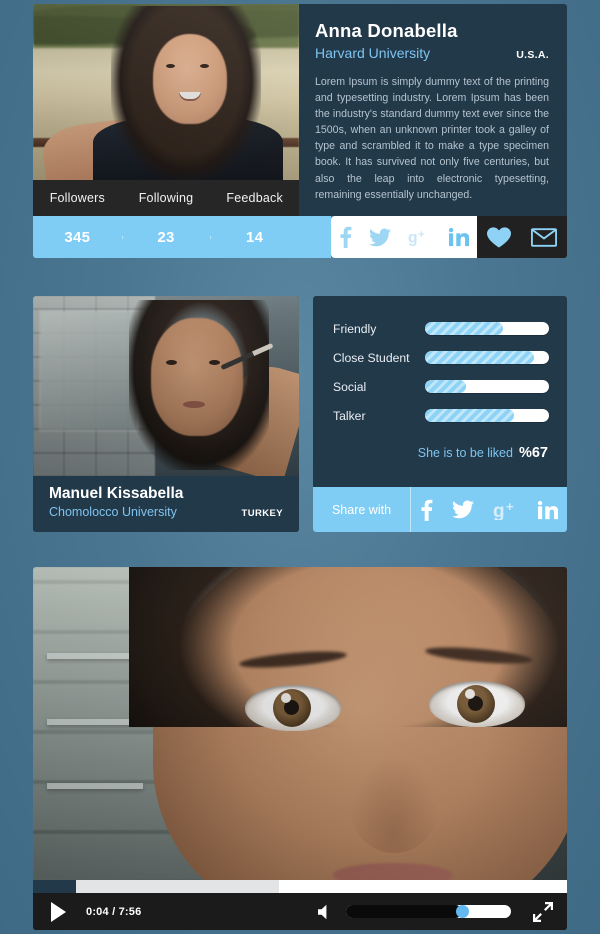  I want to click on profile-action-buttons, so click(522, 237).